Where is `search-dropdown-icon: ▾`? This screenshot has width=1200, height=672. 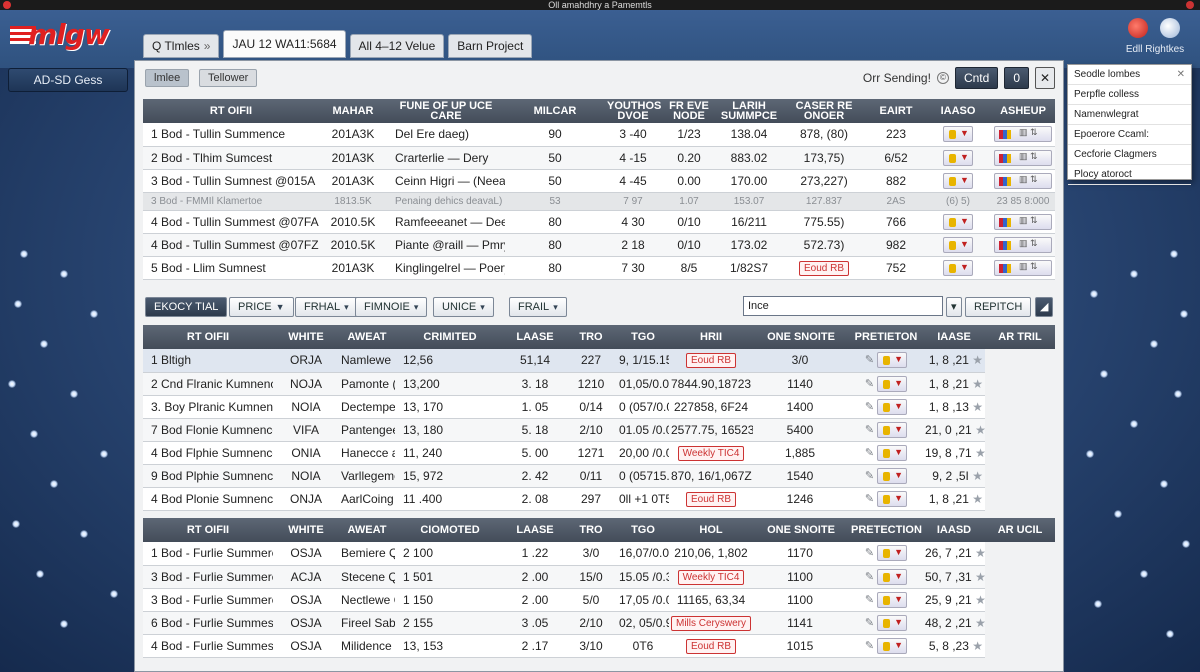
search-dropdown-icon: ▾ is located at coordinates (954, 307).